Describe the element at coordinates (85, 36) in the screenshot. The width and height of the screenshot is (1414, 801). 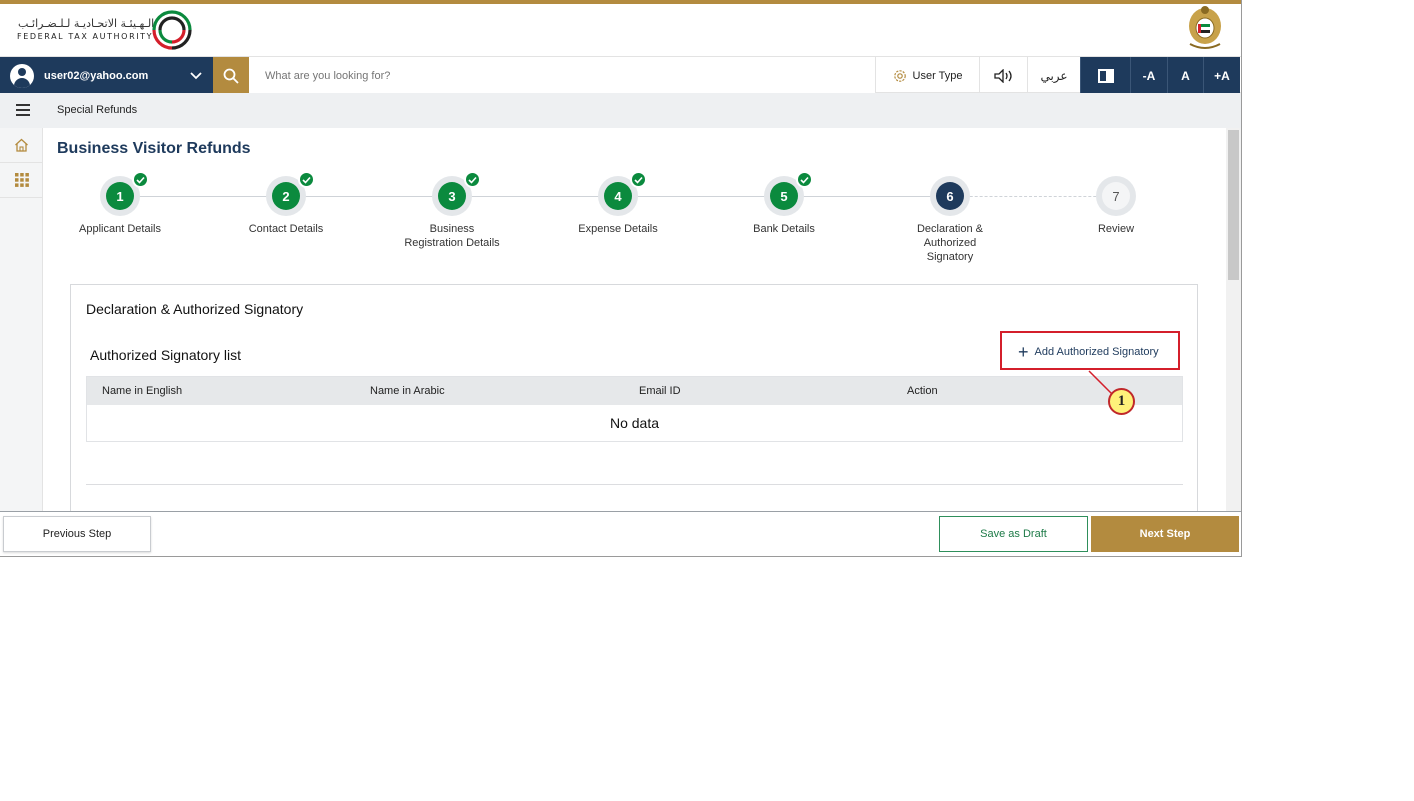
I see `brand-name-english: FEDERAL TAX AUTHORITY` at that location.